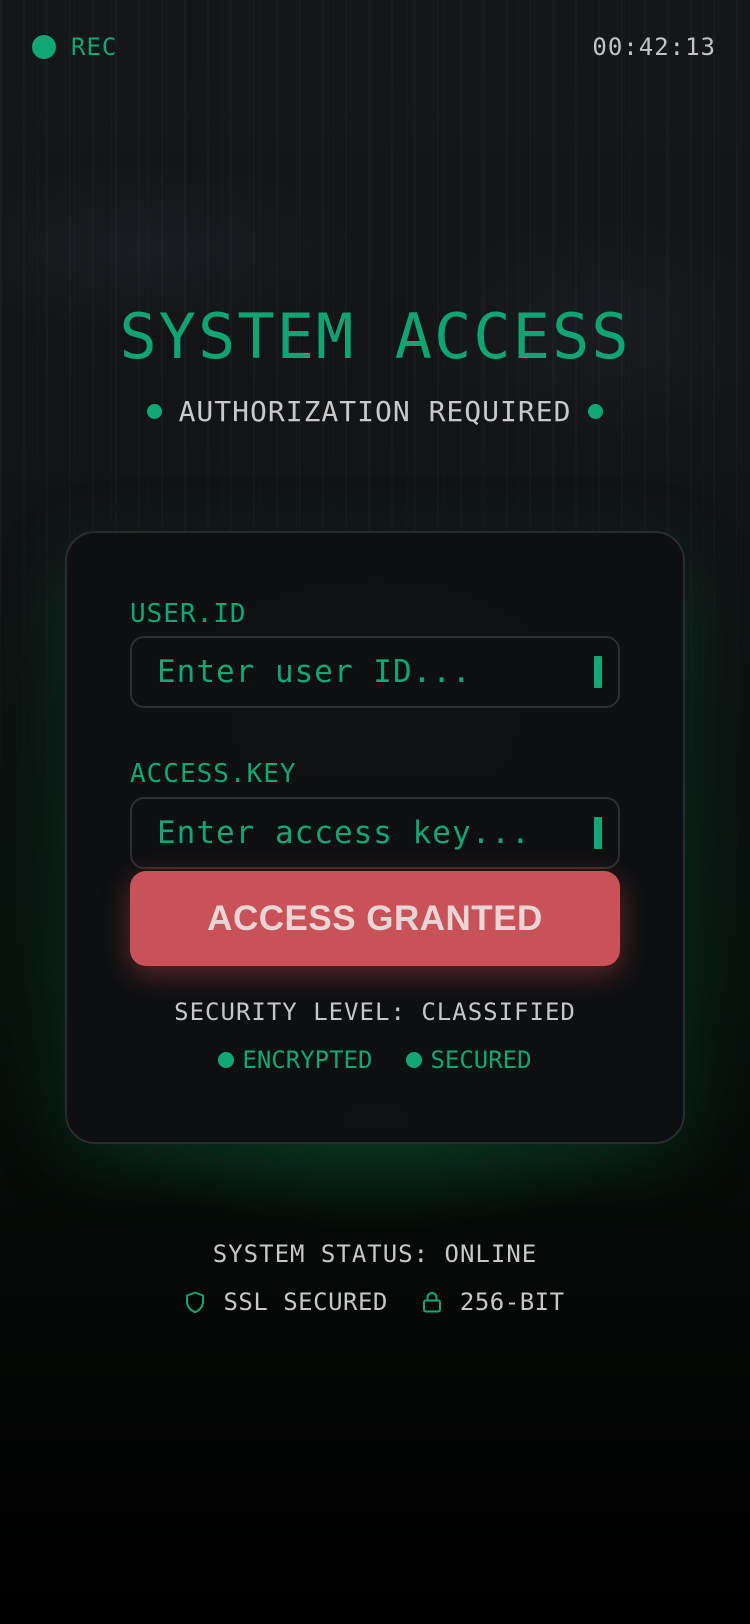 The image size is (750, 1624). Describe the element at coordinates (195, 1302) in the screenshot. I see `shield-icon` at that location.